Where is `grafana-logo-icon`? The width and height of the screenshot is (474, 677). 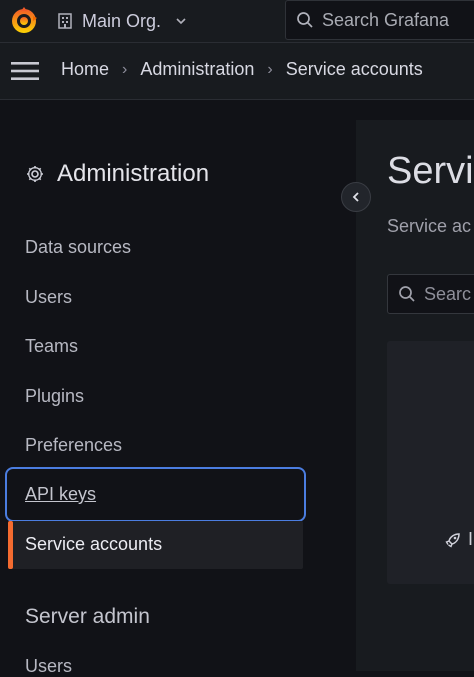
grafana-logo-icon is located at coordinates (24, 21).